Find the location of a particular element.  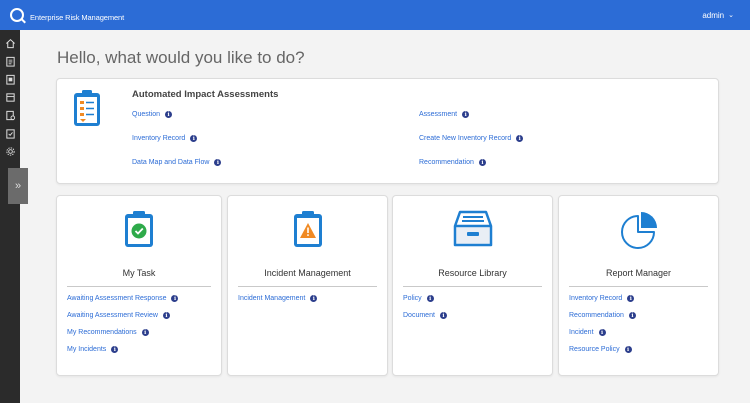

incident-management-card: Incident Management Incident Management i is located at coordinates (307, 285).